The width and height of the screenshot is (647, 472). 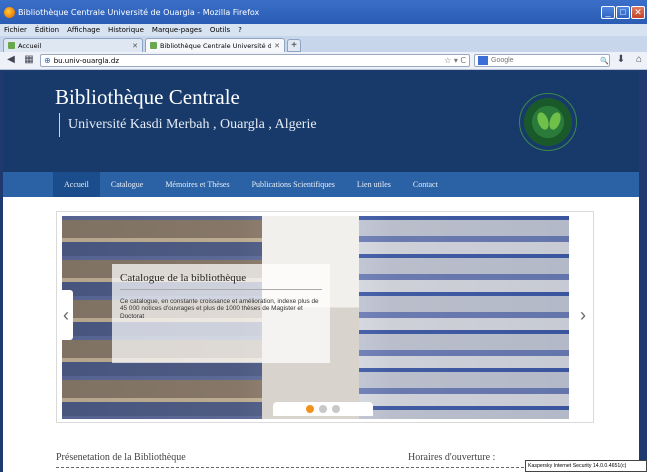 What do you see at coordinates (126, 30) in the screenshot?
I see `menu-item-historique: Historique` at bounding box center [126, 30].